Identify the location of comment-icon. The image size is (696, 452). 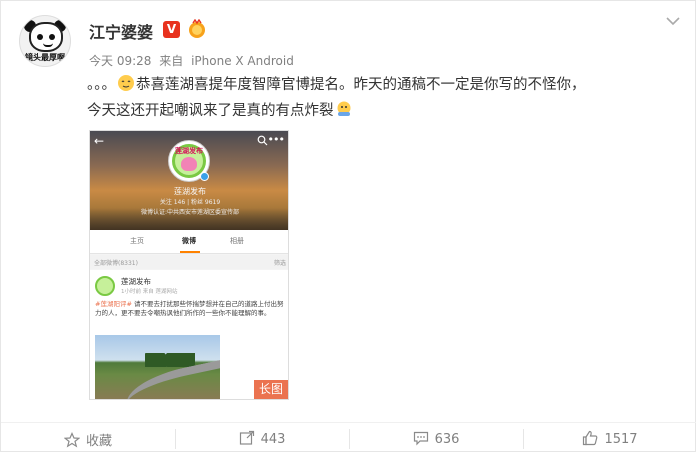
(420, 438).